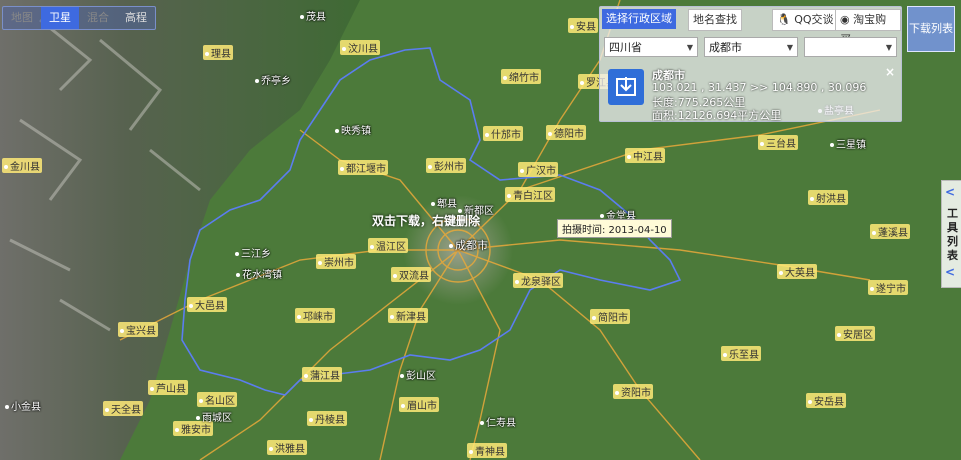 Image resolution: width=961 pixels, height=460 pixels. What do you see at coordinates (533, 196) in the screenshot?
I see `place-name: 青白江区` at bounding box center [533, 196].